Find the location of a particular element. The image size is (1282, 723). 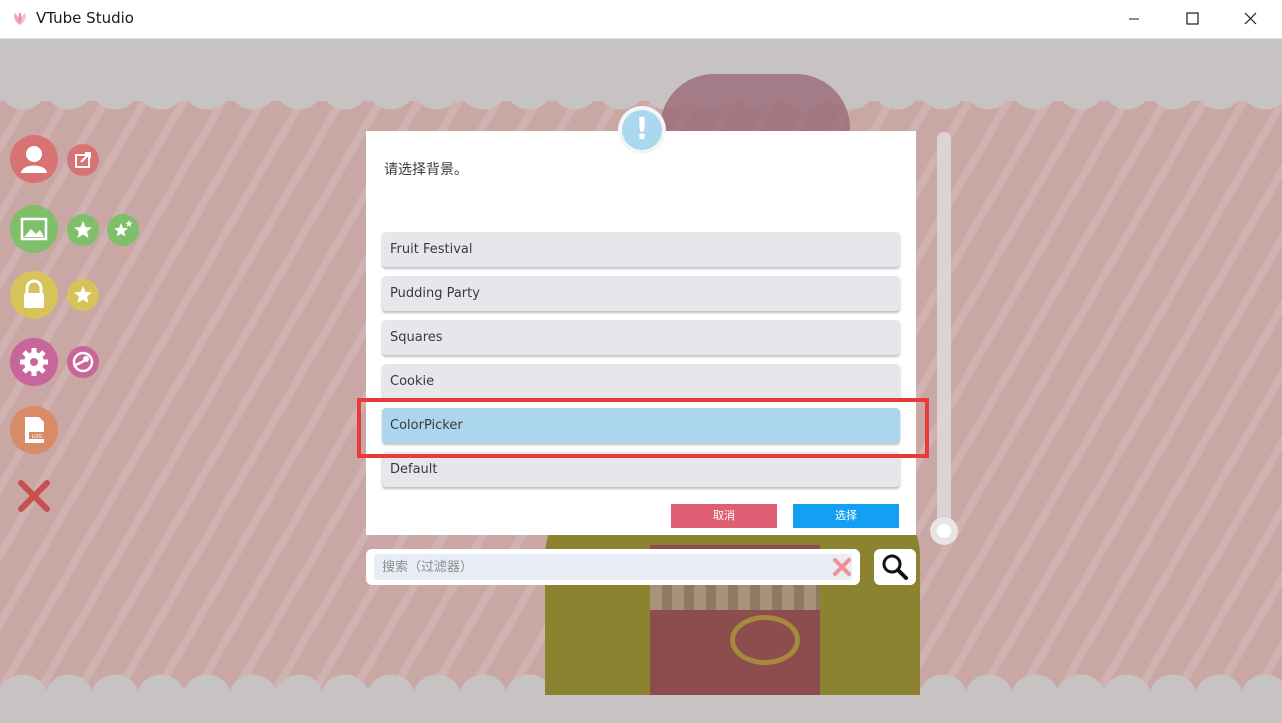

share-model-button is located at coordinates (83, 160).